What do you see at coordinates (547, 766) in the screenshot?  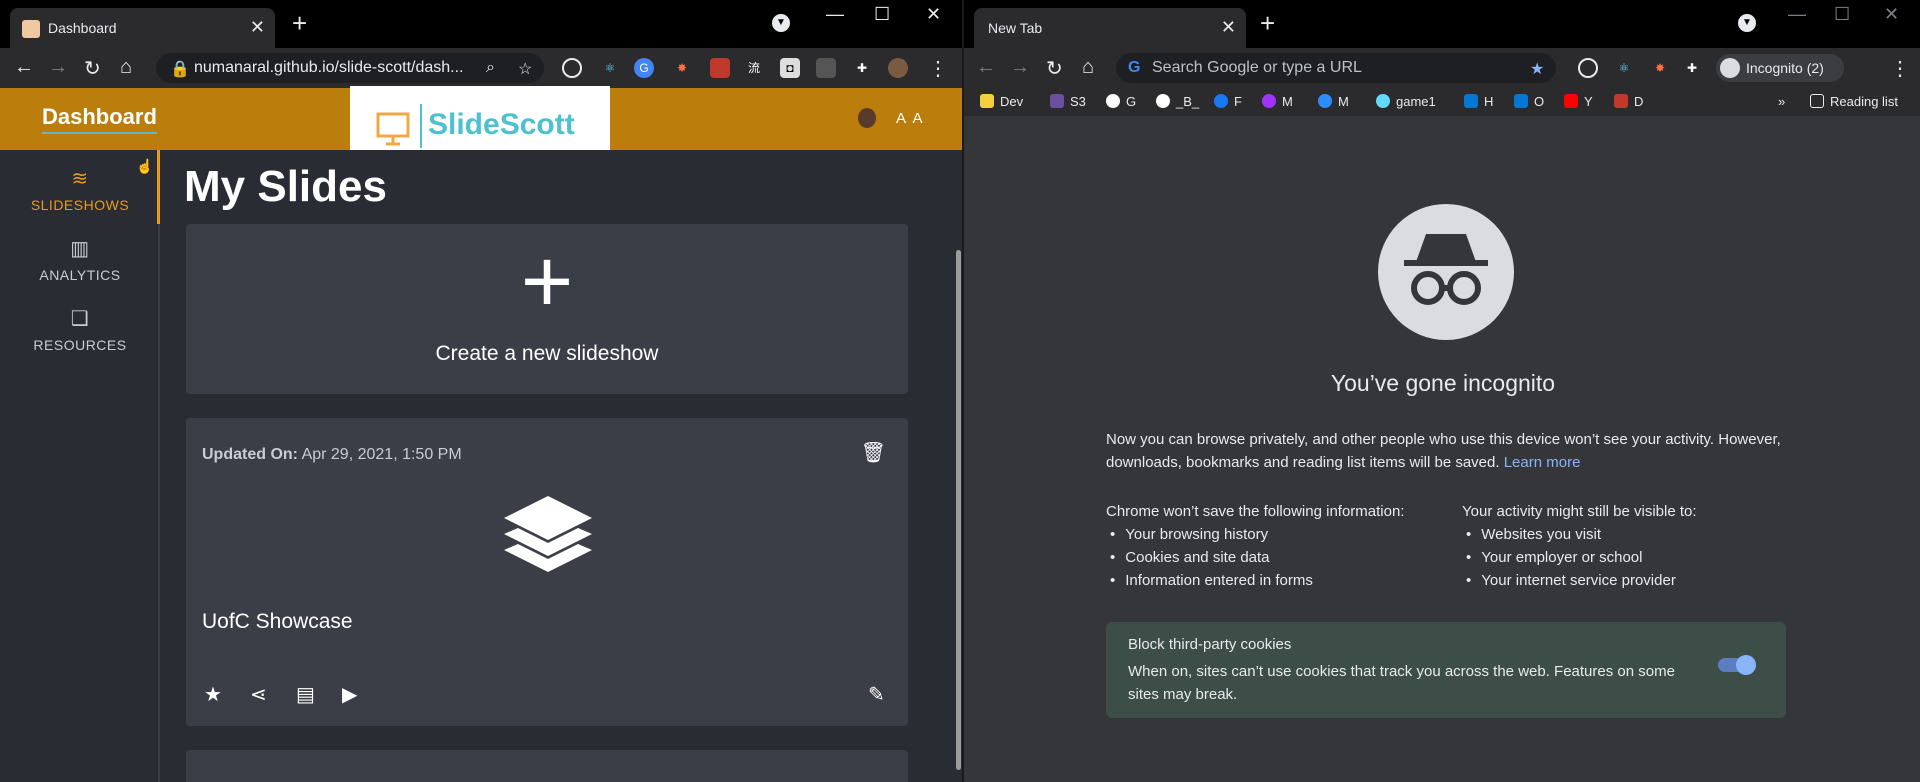 I see `slideshow-card-next` at bounding box center [547, 766].